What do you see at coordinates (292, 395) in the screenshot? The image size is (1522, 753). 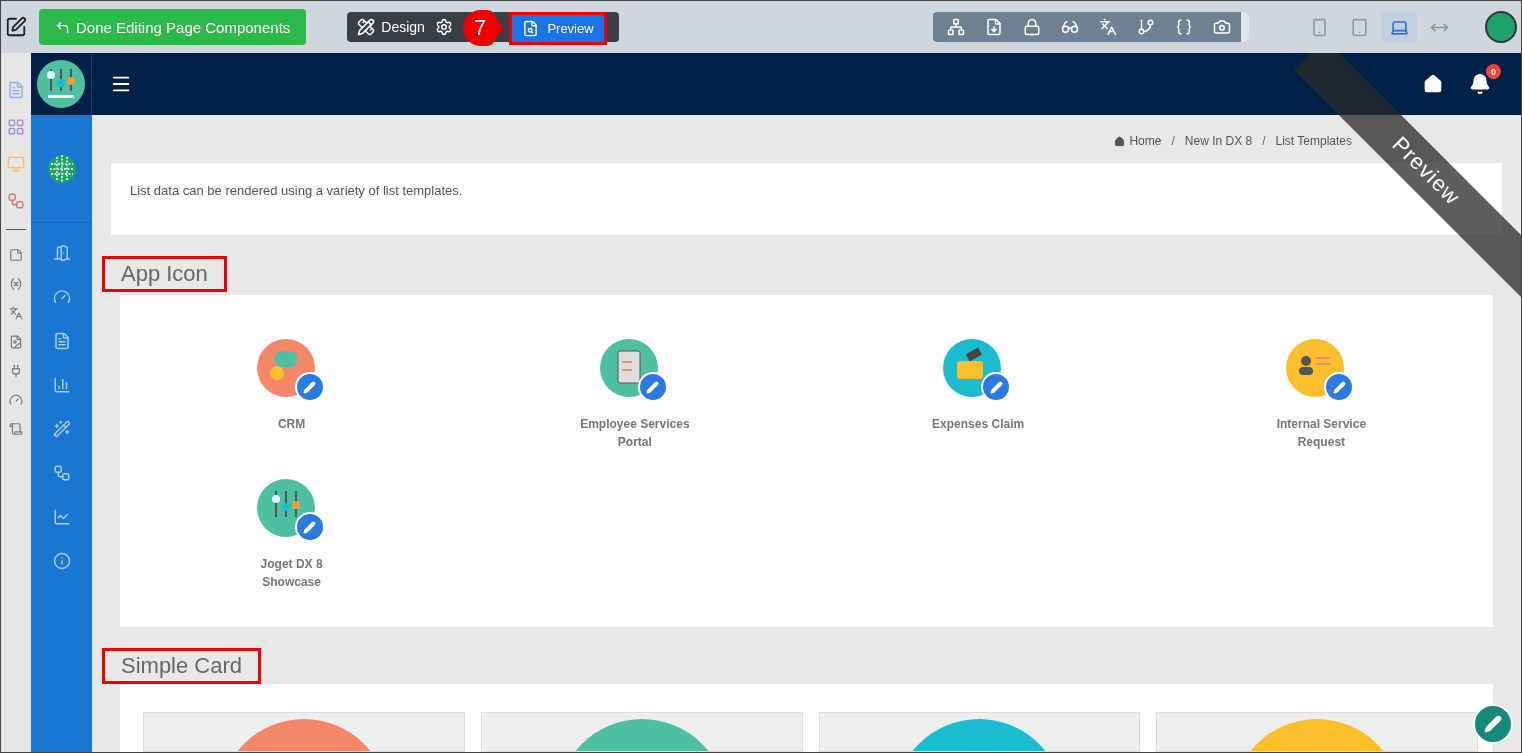 I see `app-tile: CRM` at bounding box center [292, 395].